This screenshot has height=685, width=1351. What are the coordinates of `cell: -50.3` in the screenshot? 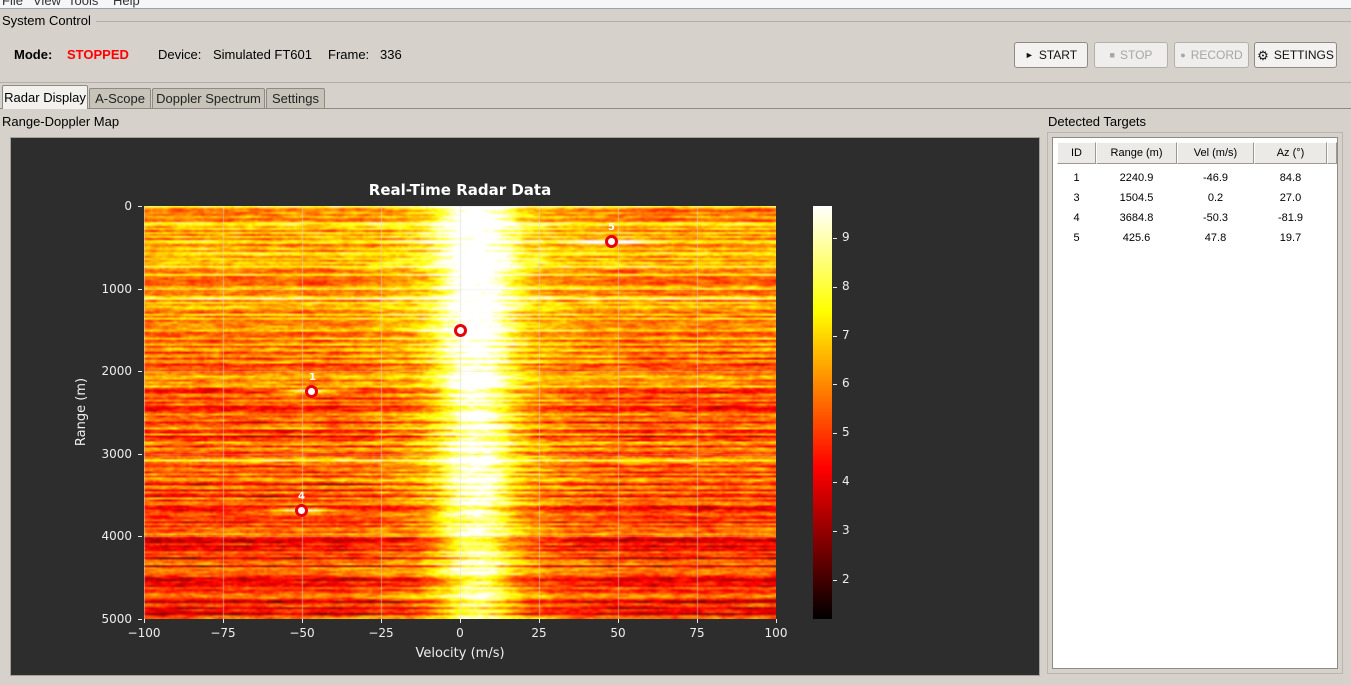 It's located at (1215, 218).